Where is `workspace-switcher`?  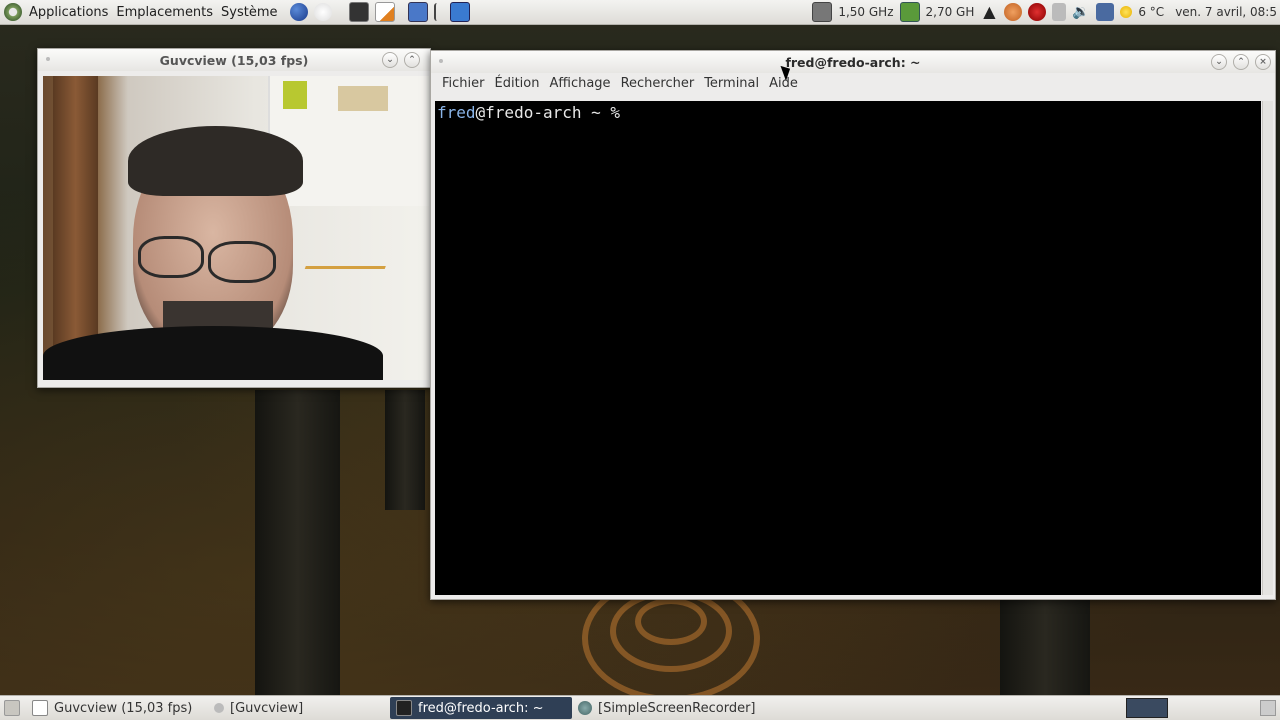
workspace-switcher is located at coordinates (1147, 708).